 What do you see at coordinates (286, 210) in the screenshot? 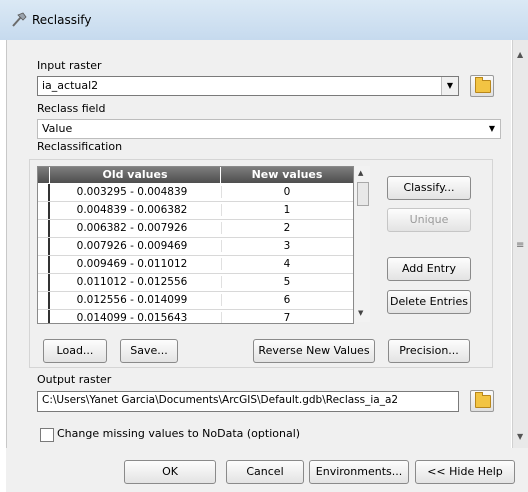
I see `new-value-cell: 1` at bounding box center [286, 210].